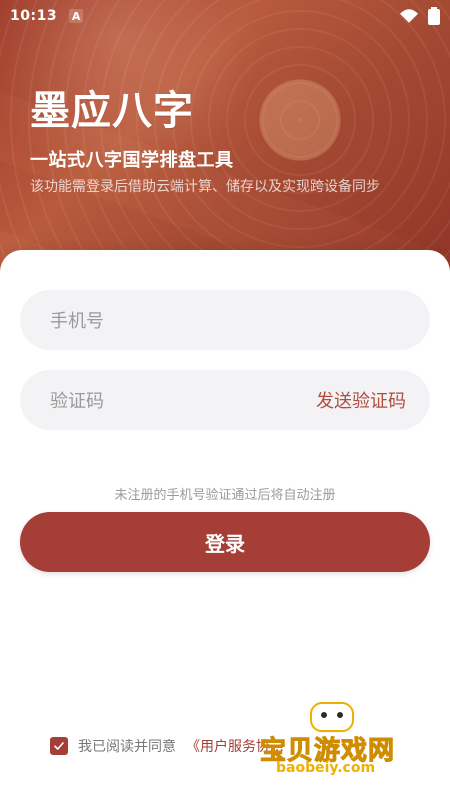 The width and height of the screenshot is (450, 800). Describe the element at coordinates (77, 321) in the screenshot. I see `phone-placeholder: 手机号` at that location.